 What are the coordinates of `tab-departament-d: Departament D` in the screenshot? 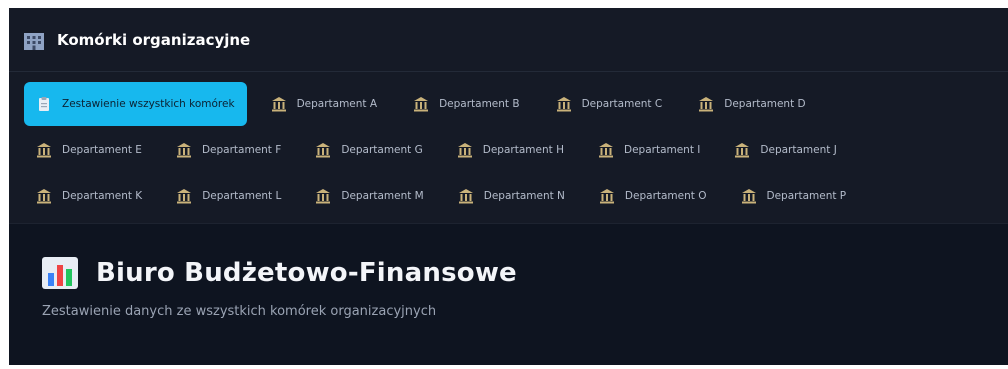 It's located at (750, 104).